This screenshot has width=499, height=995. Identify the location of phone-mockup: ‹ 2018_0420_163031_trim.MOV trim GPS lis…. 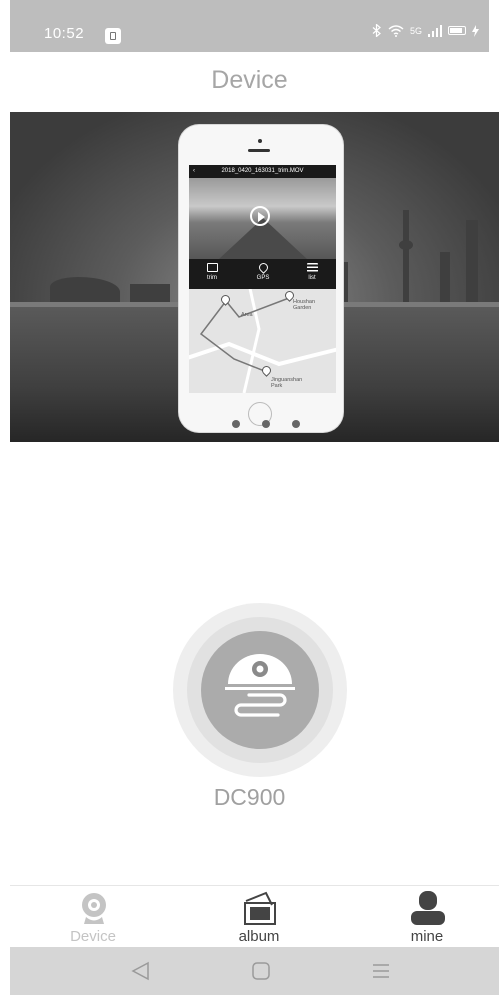
(261, 278).